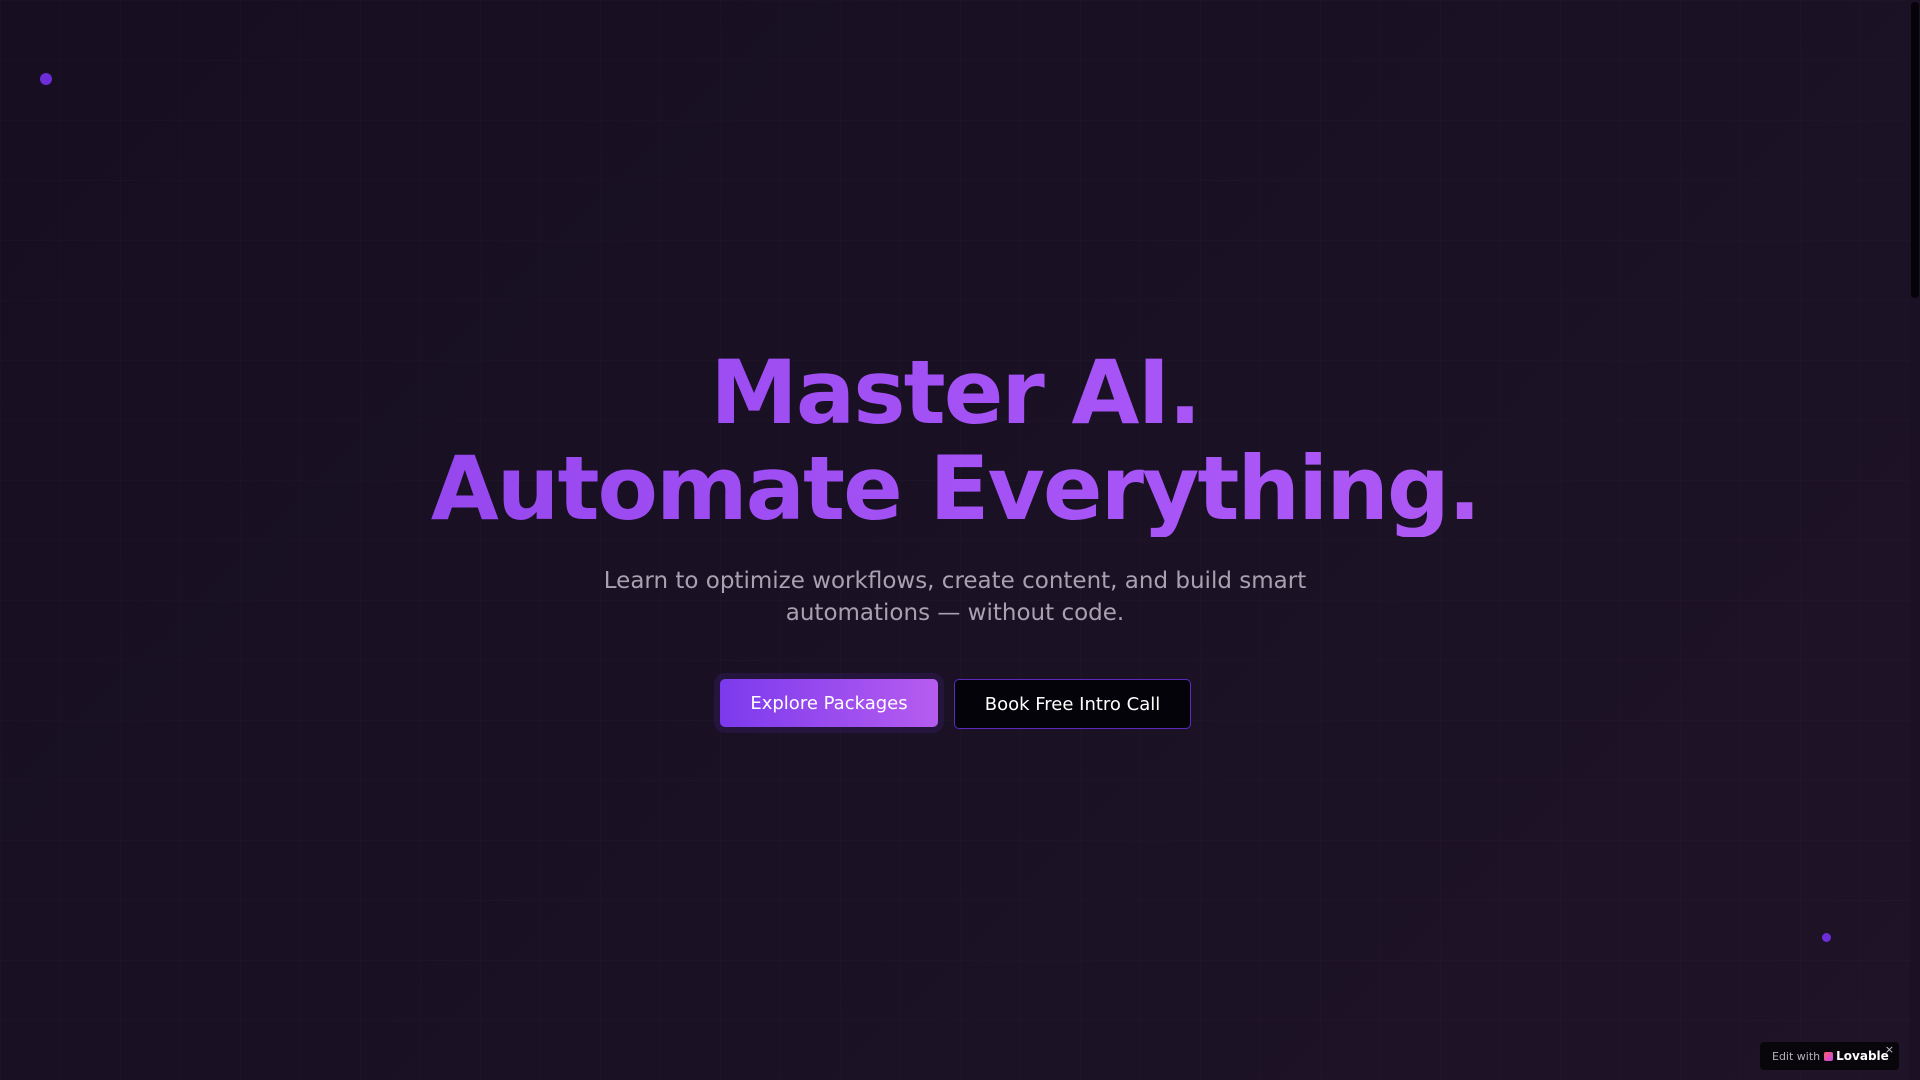 Image resolution: width=1920 pixels, height=1080 pixels. Describe the element at coordinates (1072, 704) in the screenshot. I see `book-intro-call-button: Book Free Intro Call` at that location.